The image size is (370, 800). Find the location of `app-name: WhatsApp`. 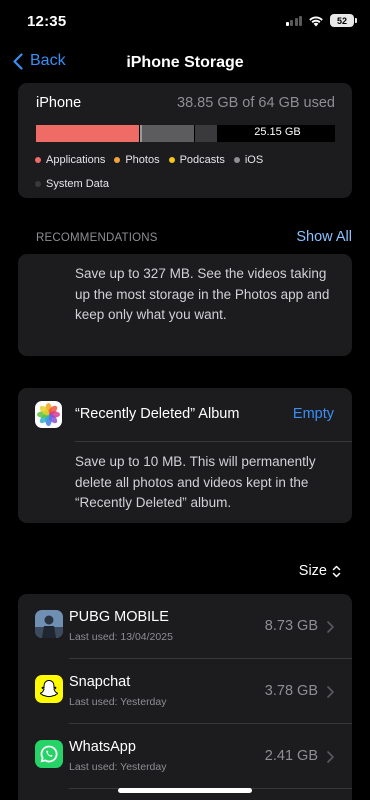

app-name: WhatsApp is located at coordinates (102, 747).